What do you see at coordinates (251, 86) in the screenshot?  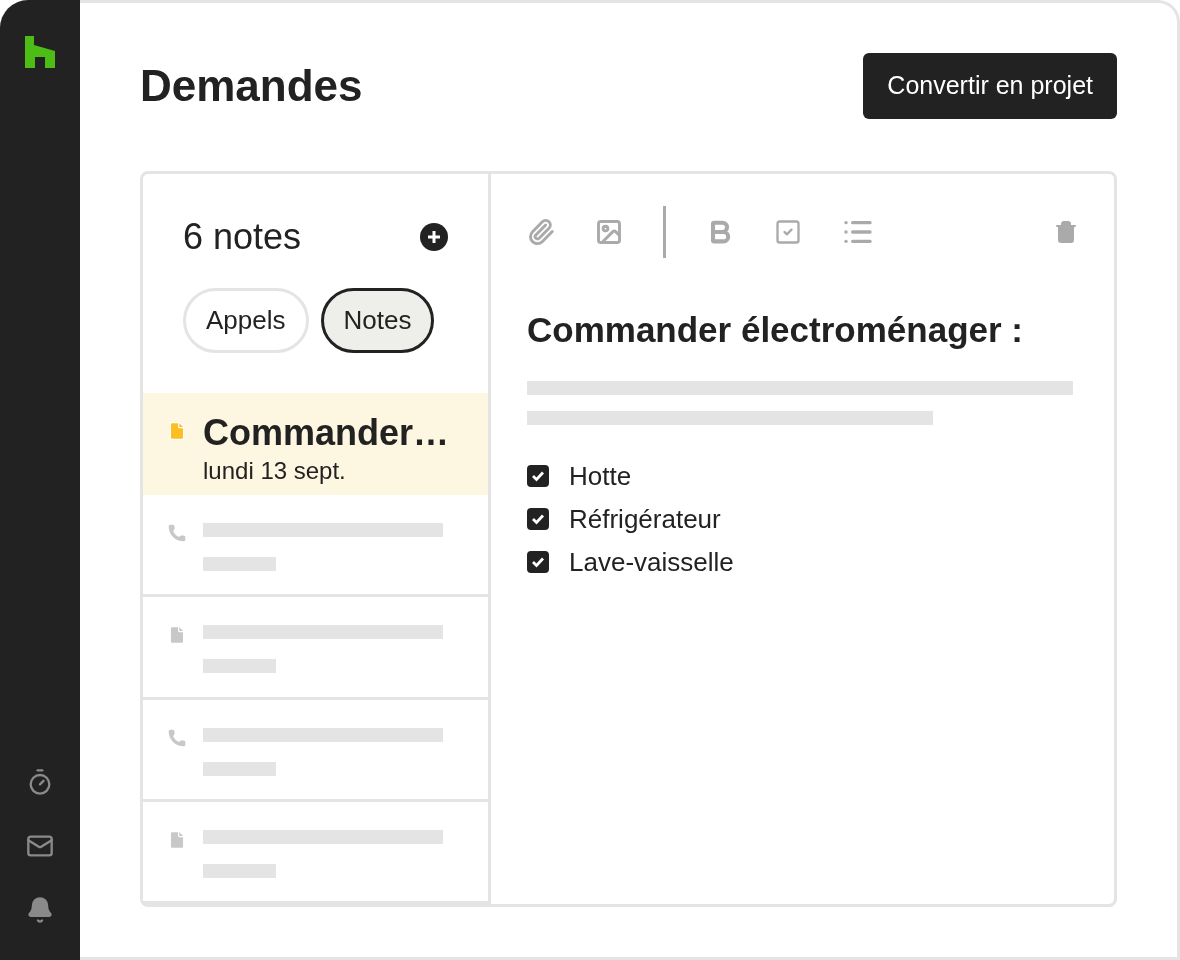 I see `page-title: Demandes` at bounding box center [251, 86].